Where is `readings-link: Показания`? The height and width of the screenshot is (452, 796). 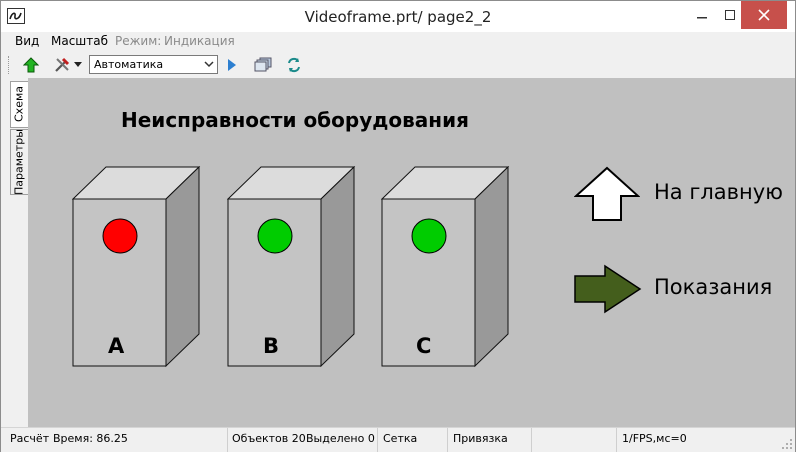
readings-link: Показания is located at coordinates (713, 287).